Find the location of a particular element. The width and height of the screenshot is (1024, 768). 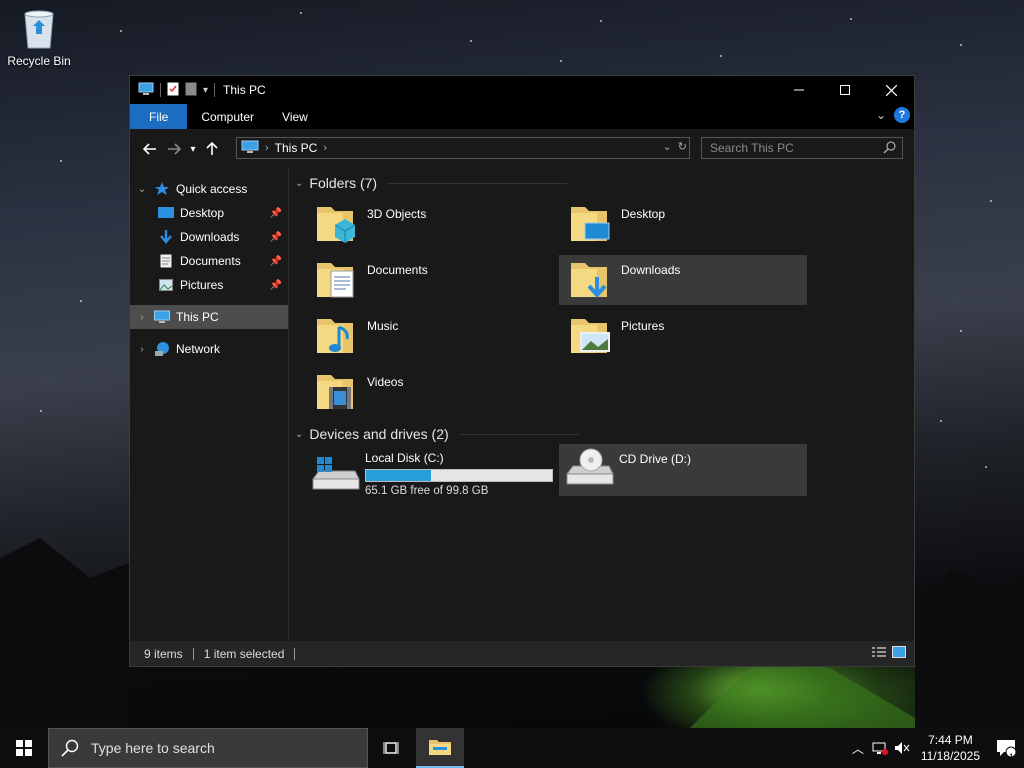

sidebar-item-network: › Network is located at coordinates (209, 349).